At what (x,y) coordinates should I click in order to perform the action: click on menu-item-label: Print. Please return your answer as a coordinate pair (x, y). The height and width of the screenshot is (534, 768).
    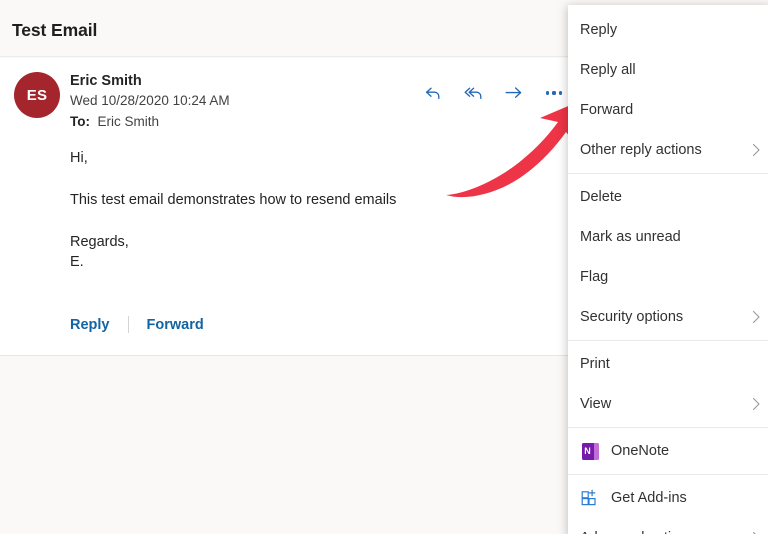
    Looking at the image, I should click on (595, 364).